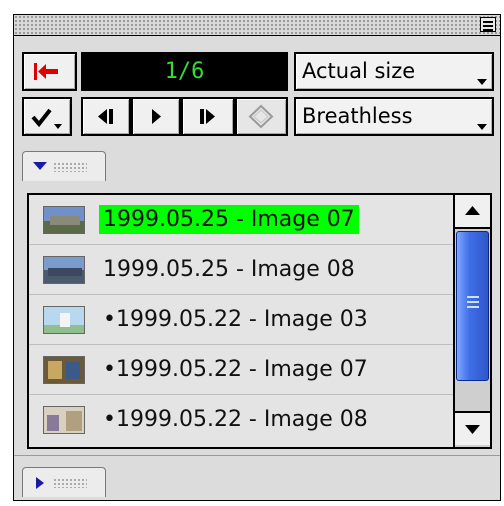 The width and height of the screenshot is (504, 506). I want to click on list-scrollbar, so click(471, 321).